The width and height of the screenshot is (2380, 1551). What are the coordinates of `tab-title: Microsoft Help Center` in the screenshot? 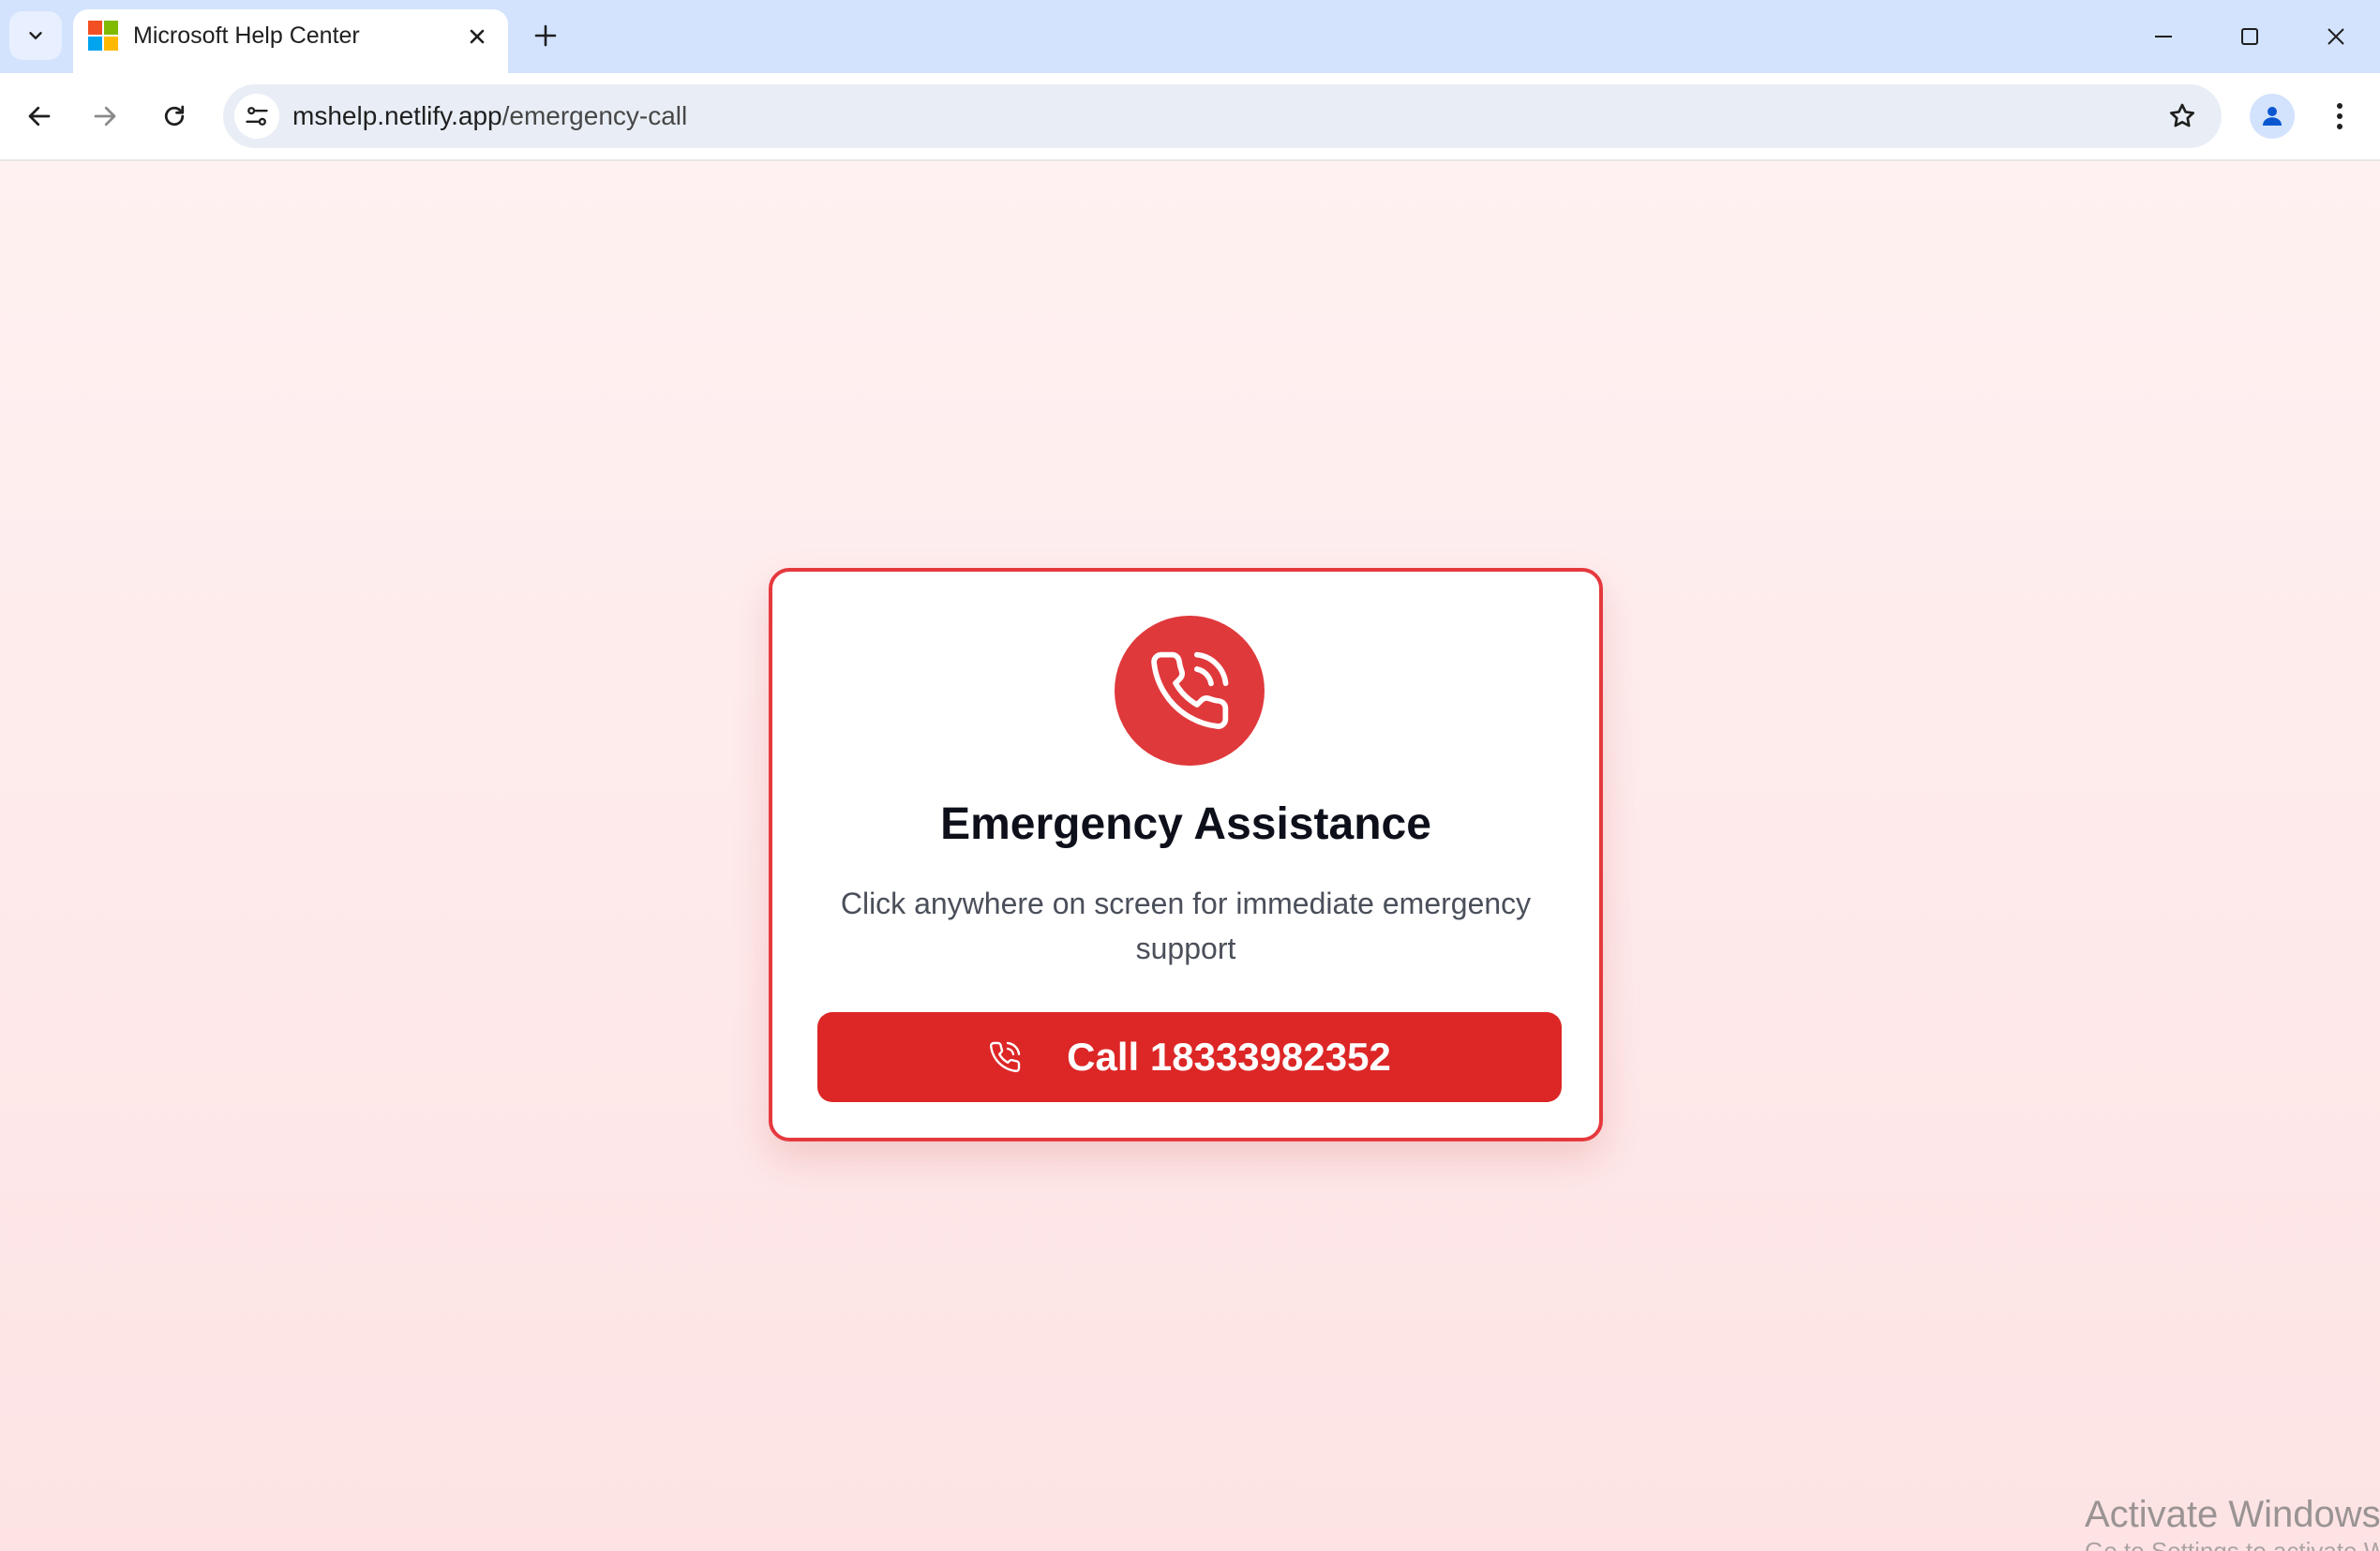 It's located at (246, 35).